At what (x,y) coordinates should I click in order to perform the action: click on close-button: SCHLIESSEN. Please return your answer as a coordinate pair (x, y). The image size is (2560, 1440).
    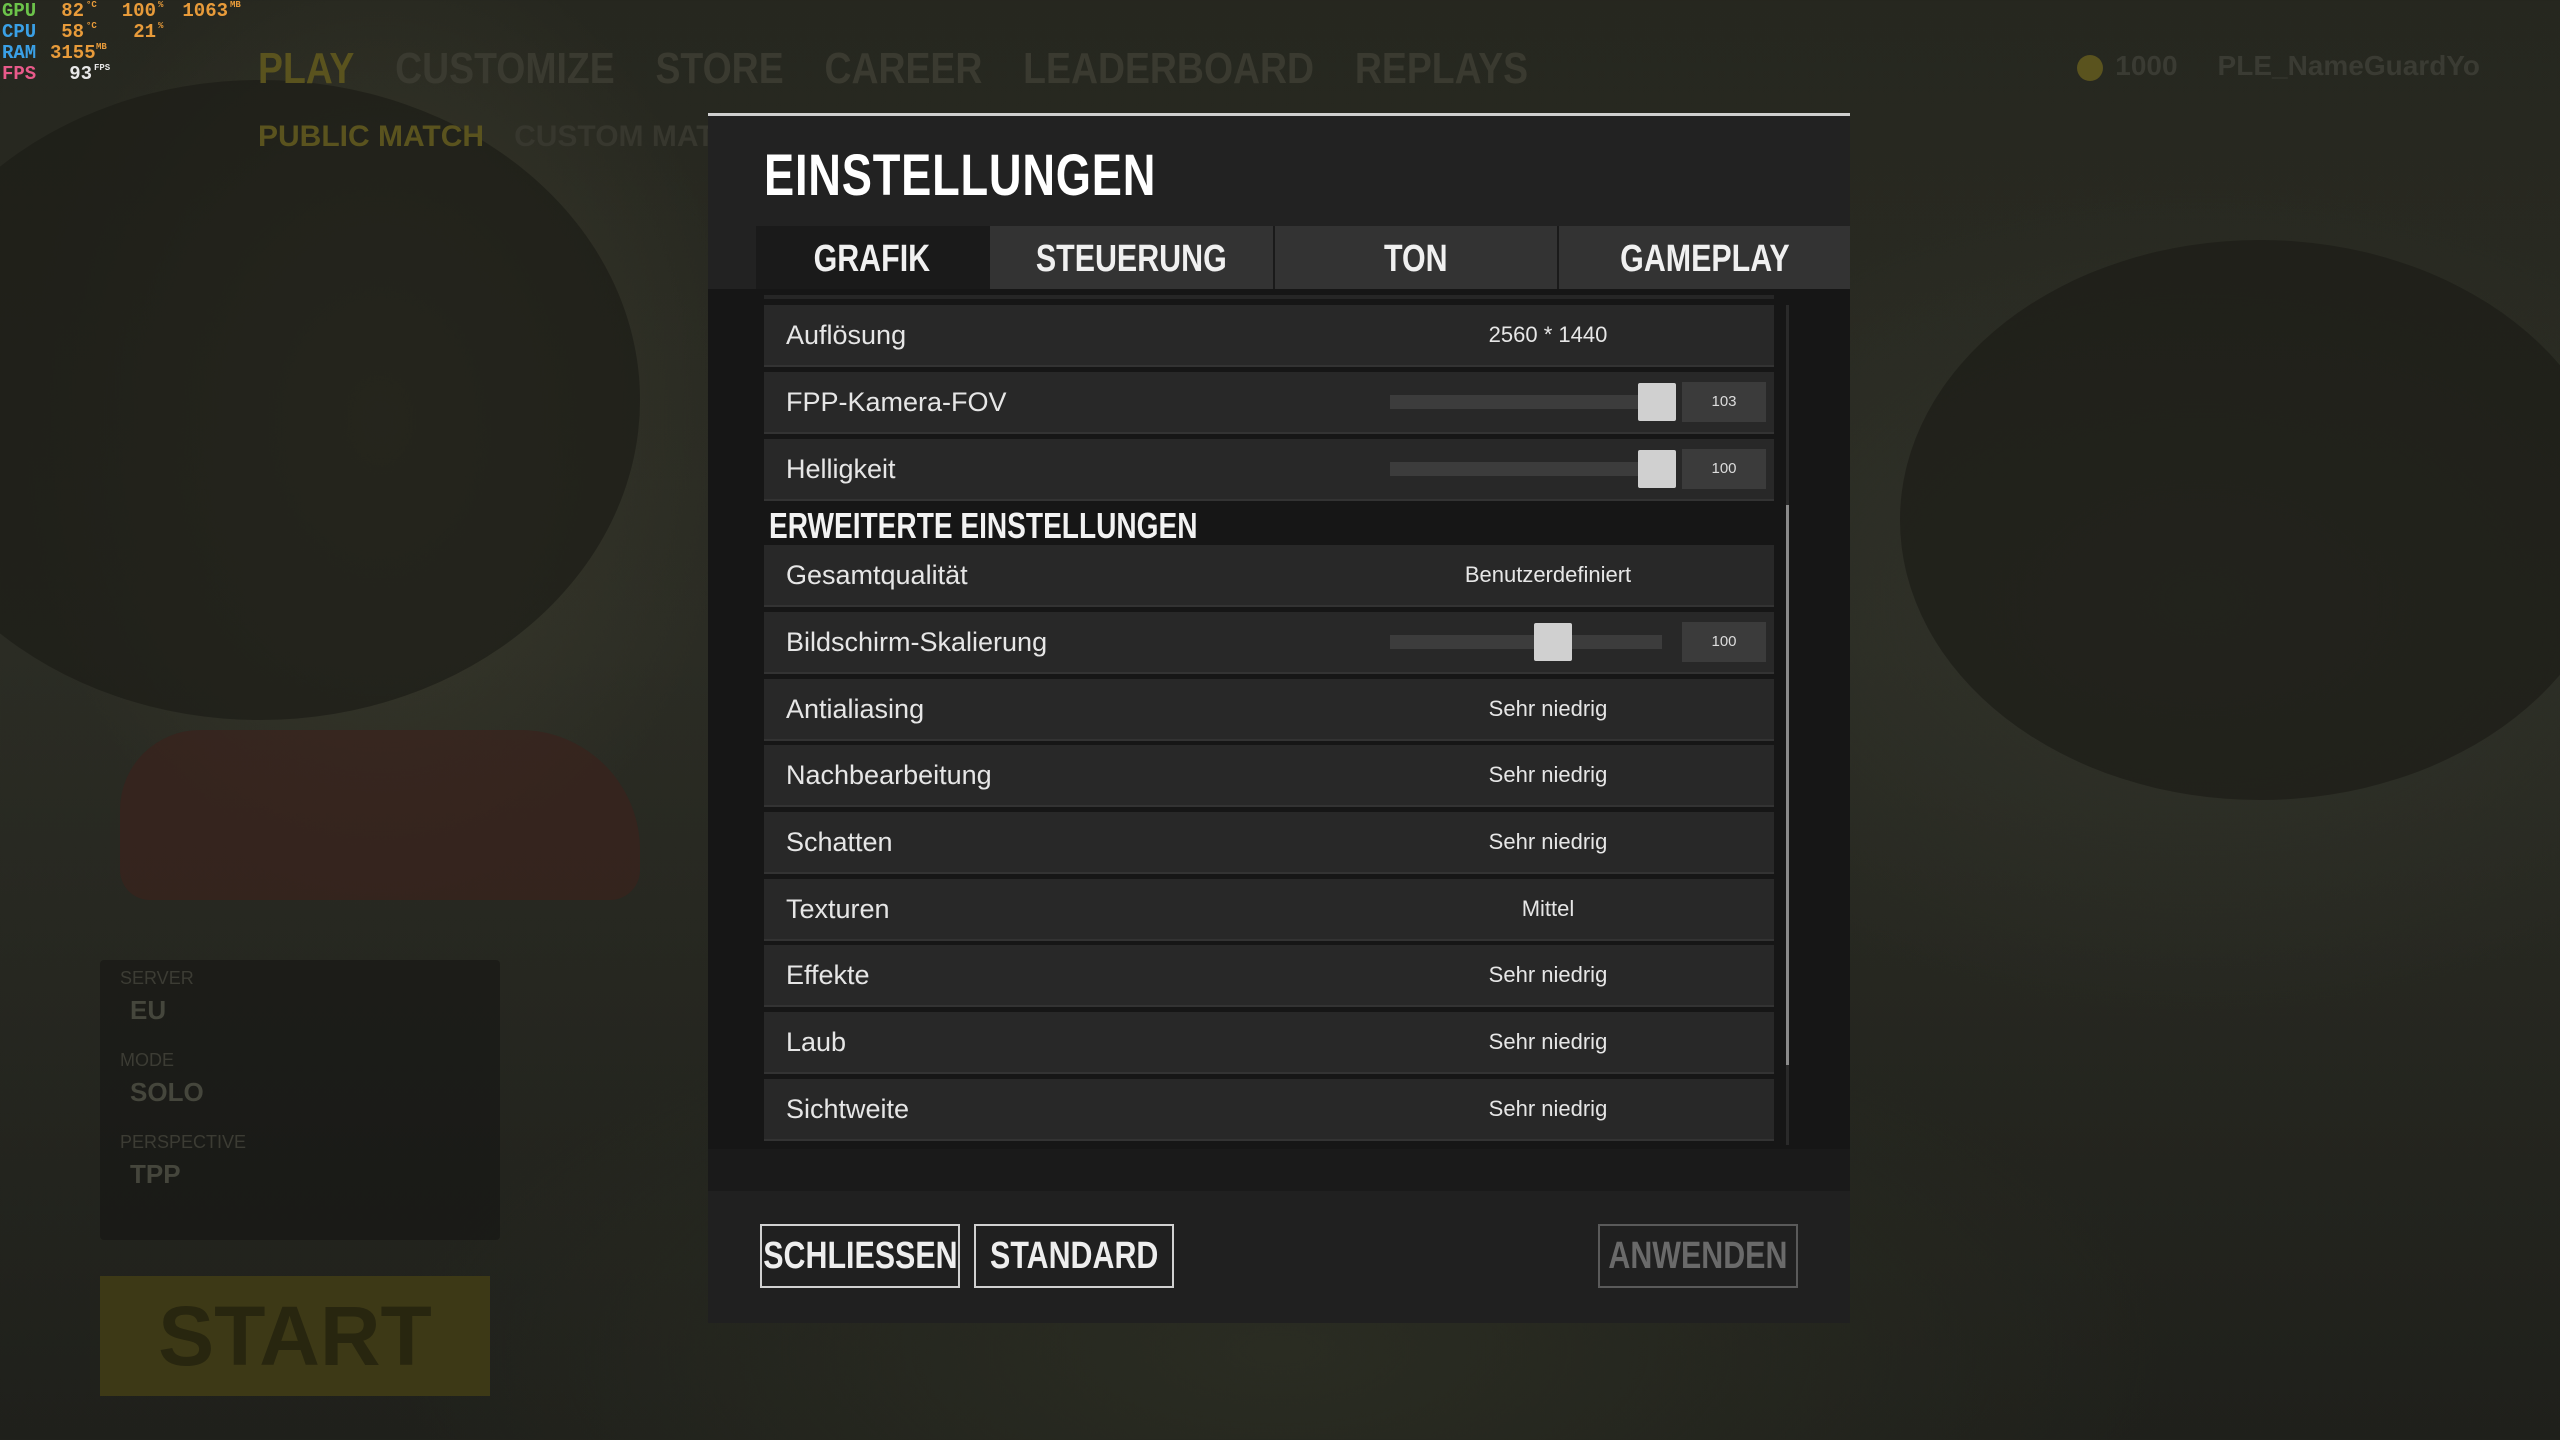
    Looking at the image, I should click on (860, 1256).